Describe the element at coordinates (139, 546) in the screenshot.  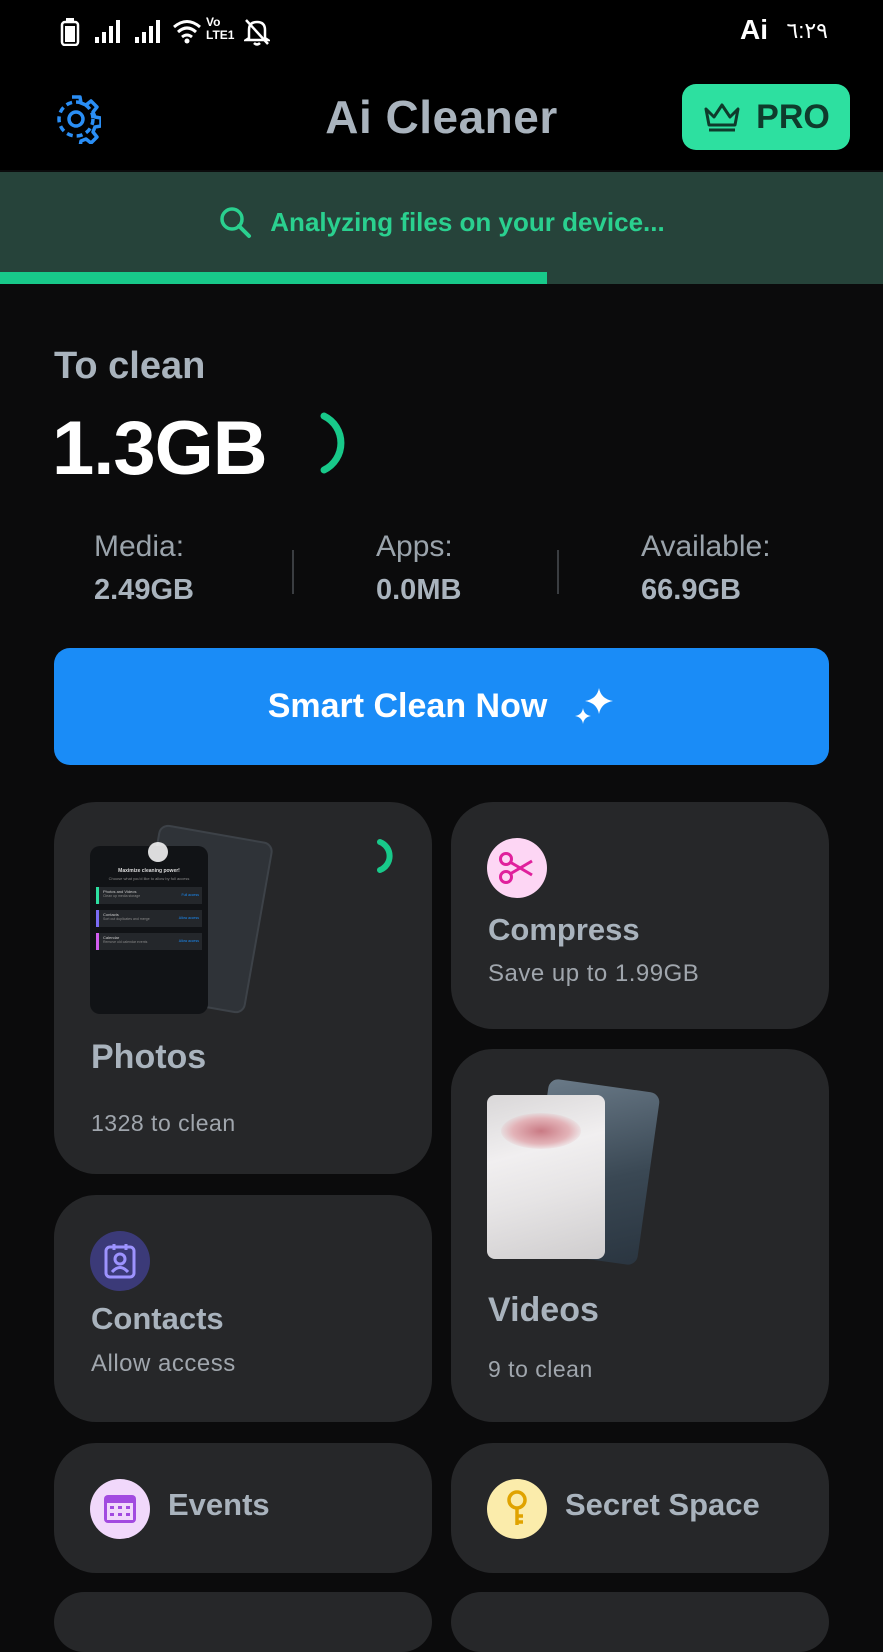
I see `stat-label: Media:` at that location.